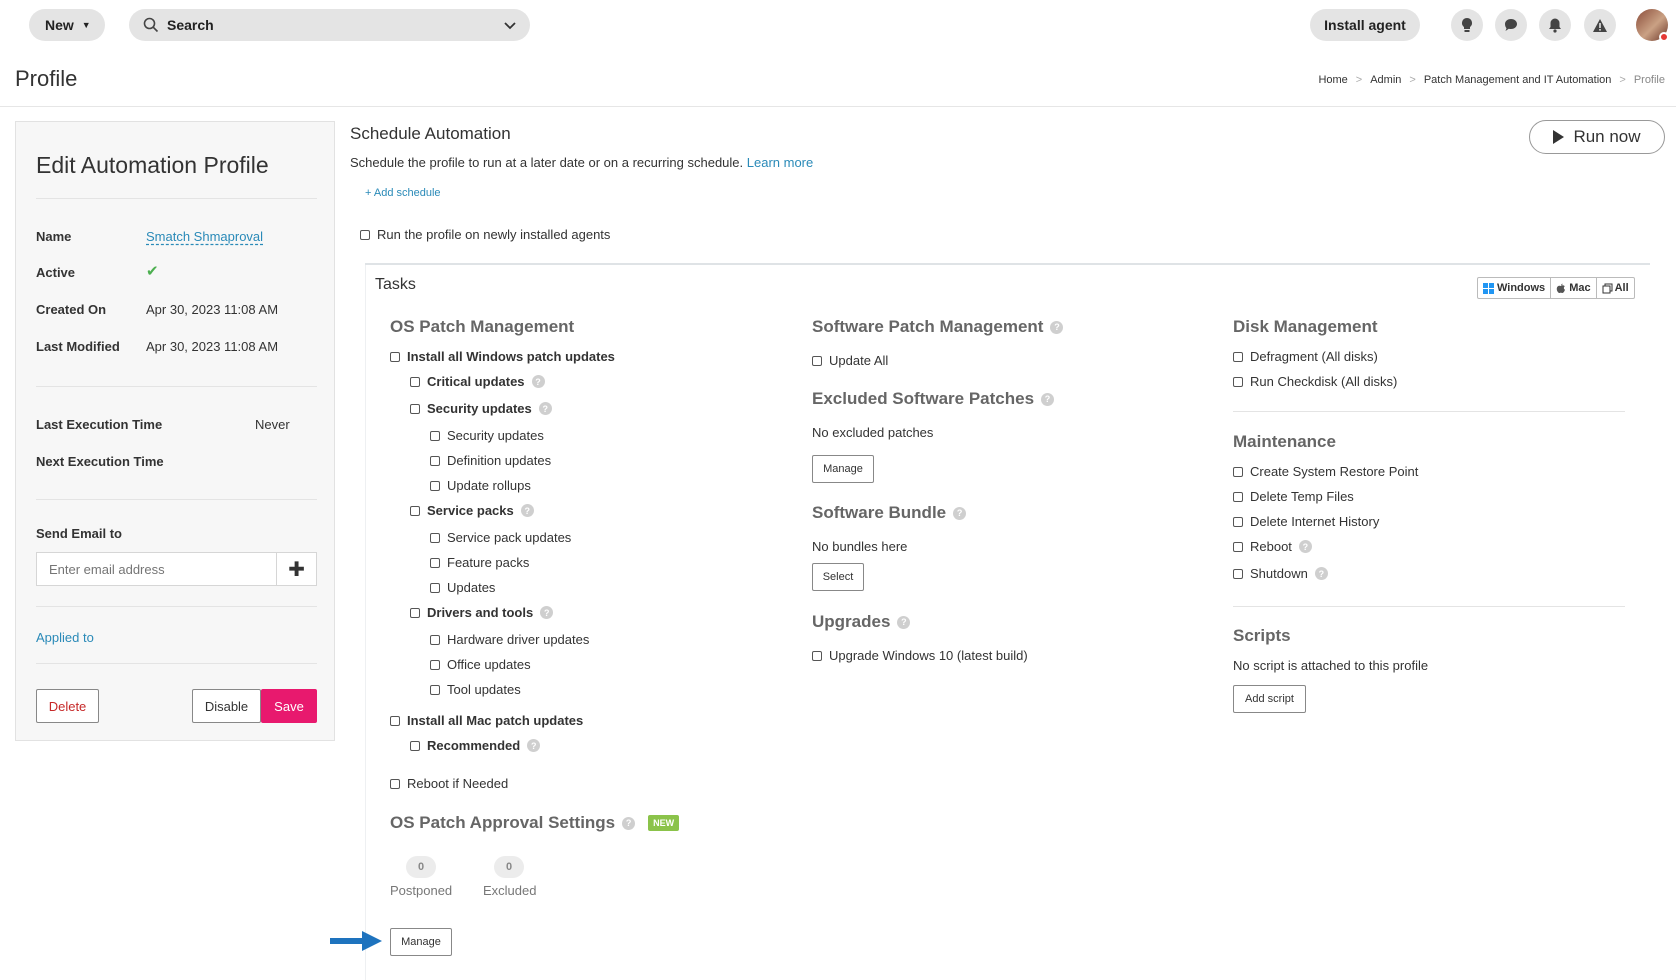 This screenshot has height=980, width=1676. I want to click on run-now-button: Run now, so click(1597, 137).